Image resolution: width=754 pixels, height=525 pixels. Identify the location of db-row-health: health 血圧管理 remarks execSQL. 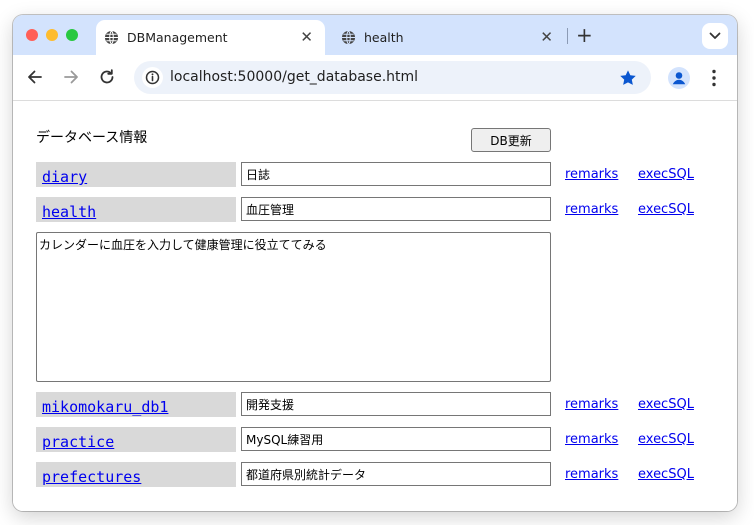
(376, 209).